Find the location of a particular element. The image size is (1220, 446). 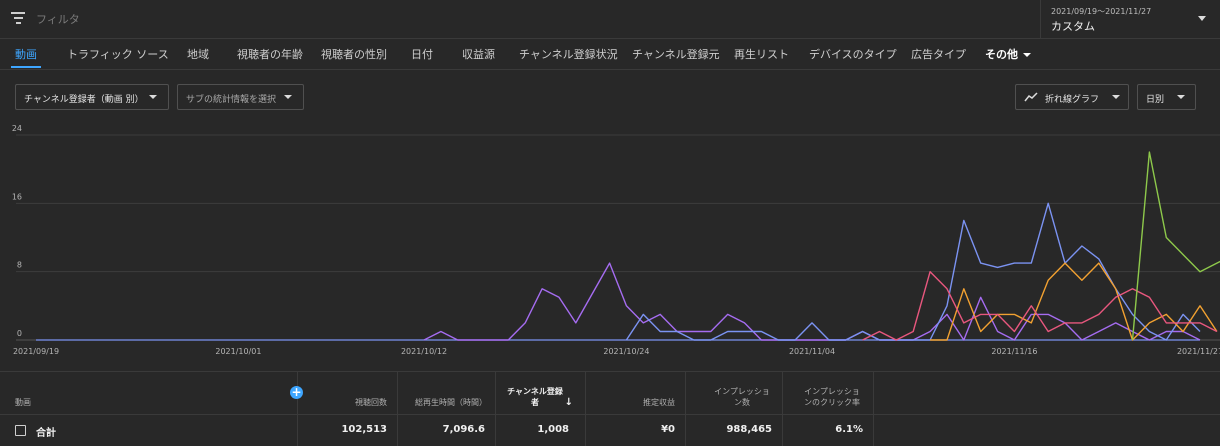

total-impressions: 988,465 is located at coordinates (734, 430).